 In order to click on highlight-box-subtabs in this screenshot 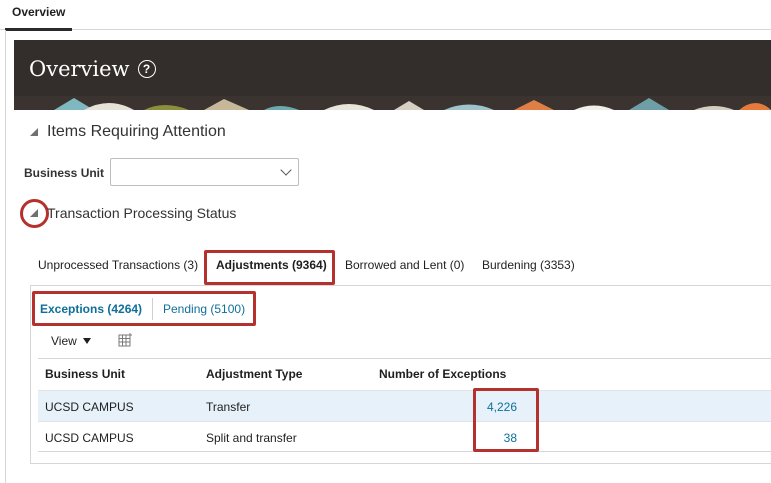, I will do `click(144, 308)`.